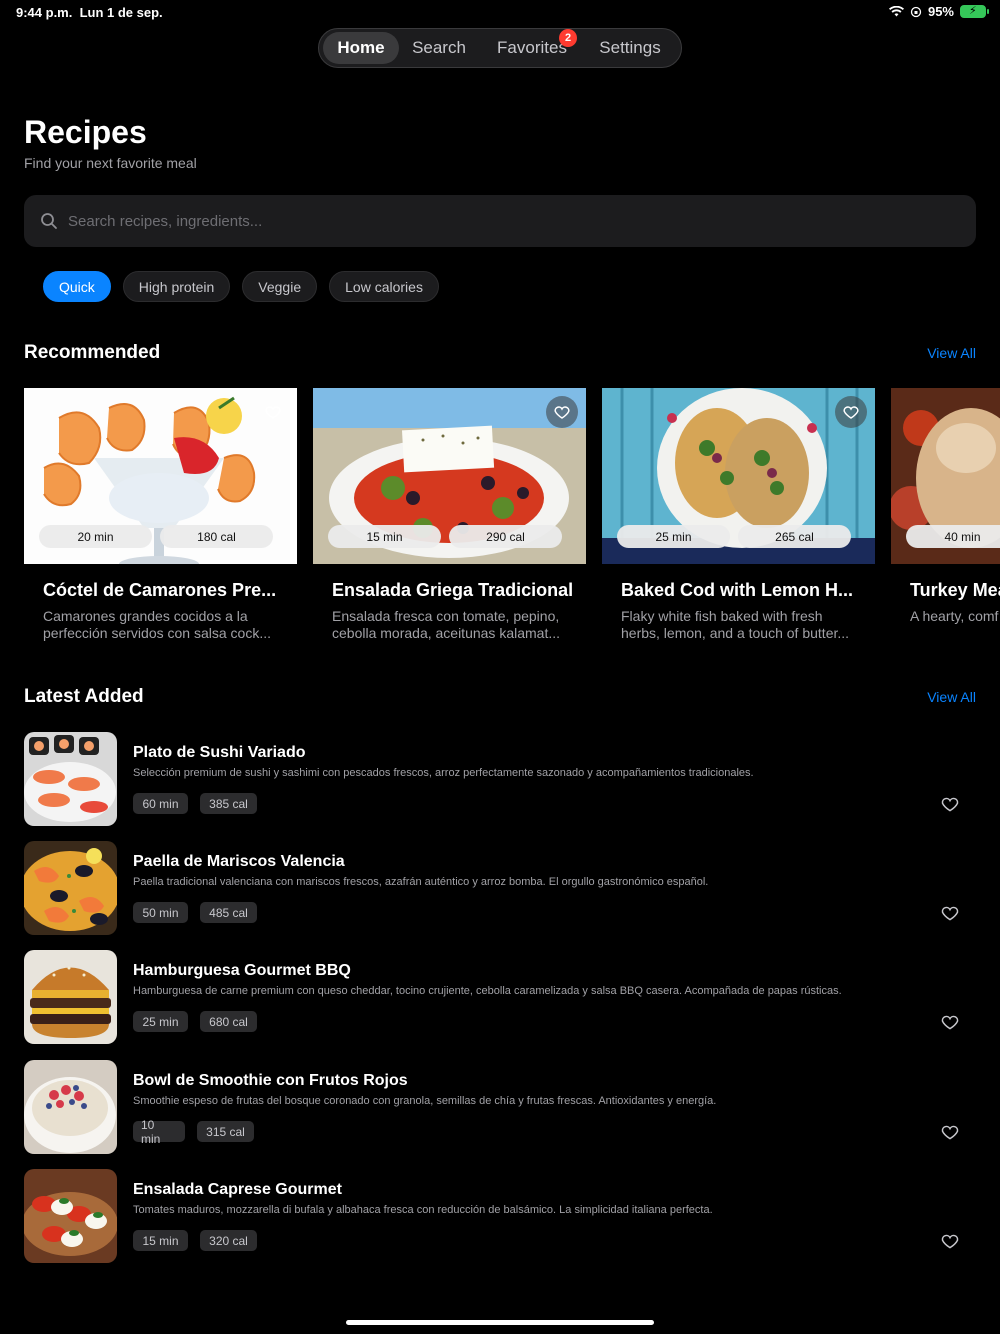 This screenshot has height=1334, width=1000. I want to click on latest-title: Latest Added, so click(84, 696).